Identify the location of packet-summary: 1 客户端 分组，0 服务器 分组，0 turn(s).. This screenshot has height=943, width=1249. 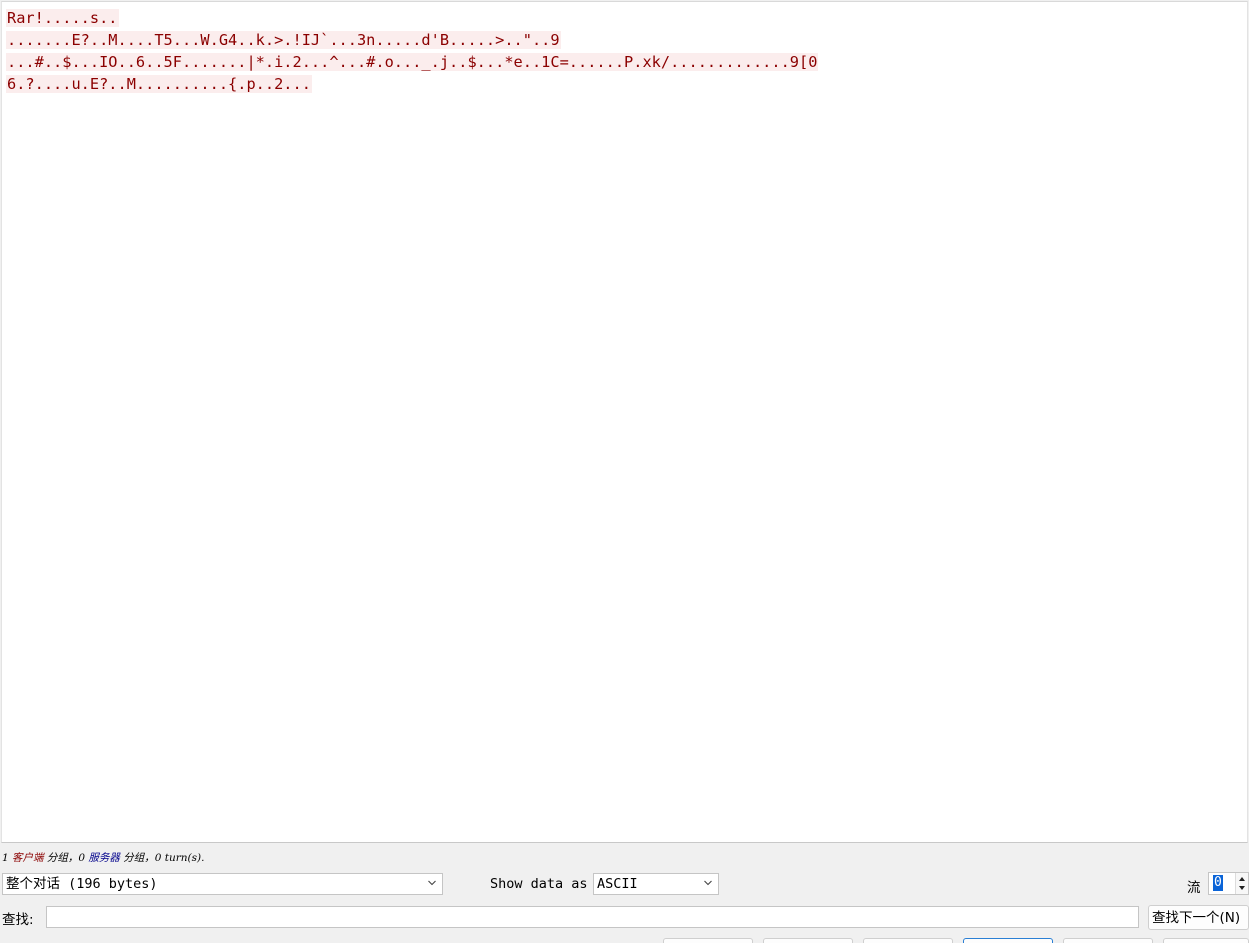
(103, 857).